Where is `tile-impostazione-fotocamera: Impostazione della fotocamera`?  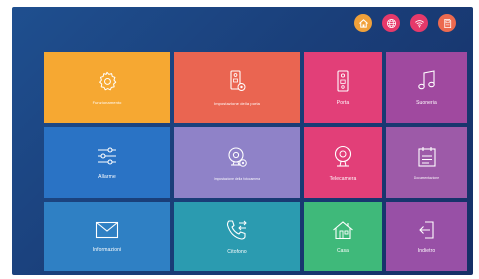
tile-impostazione-fotocamera: Impostazione della fotocamera is located at coordinates (237, 162).